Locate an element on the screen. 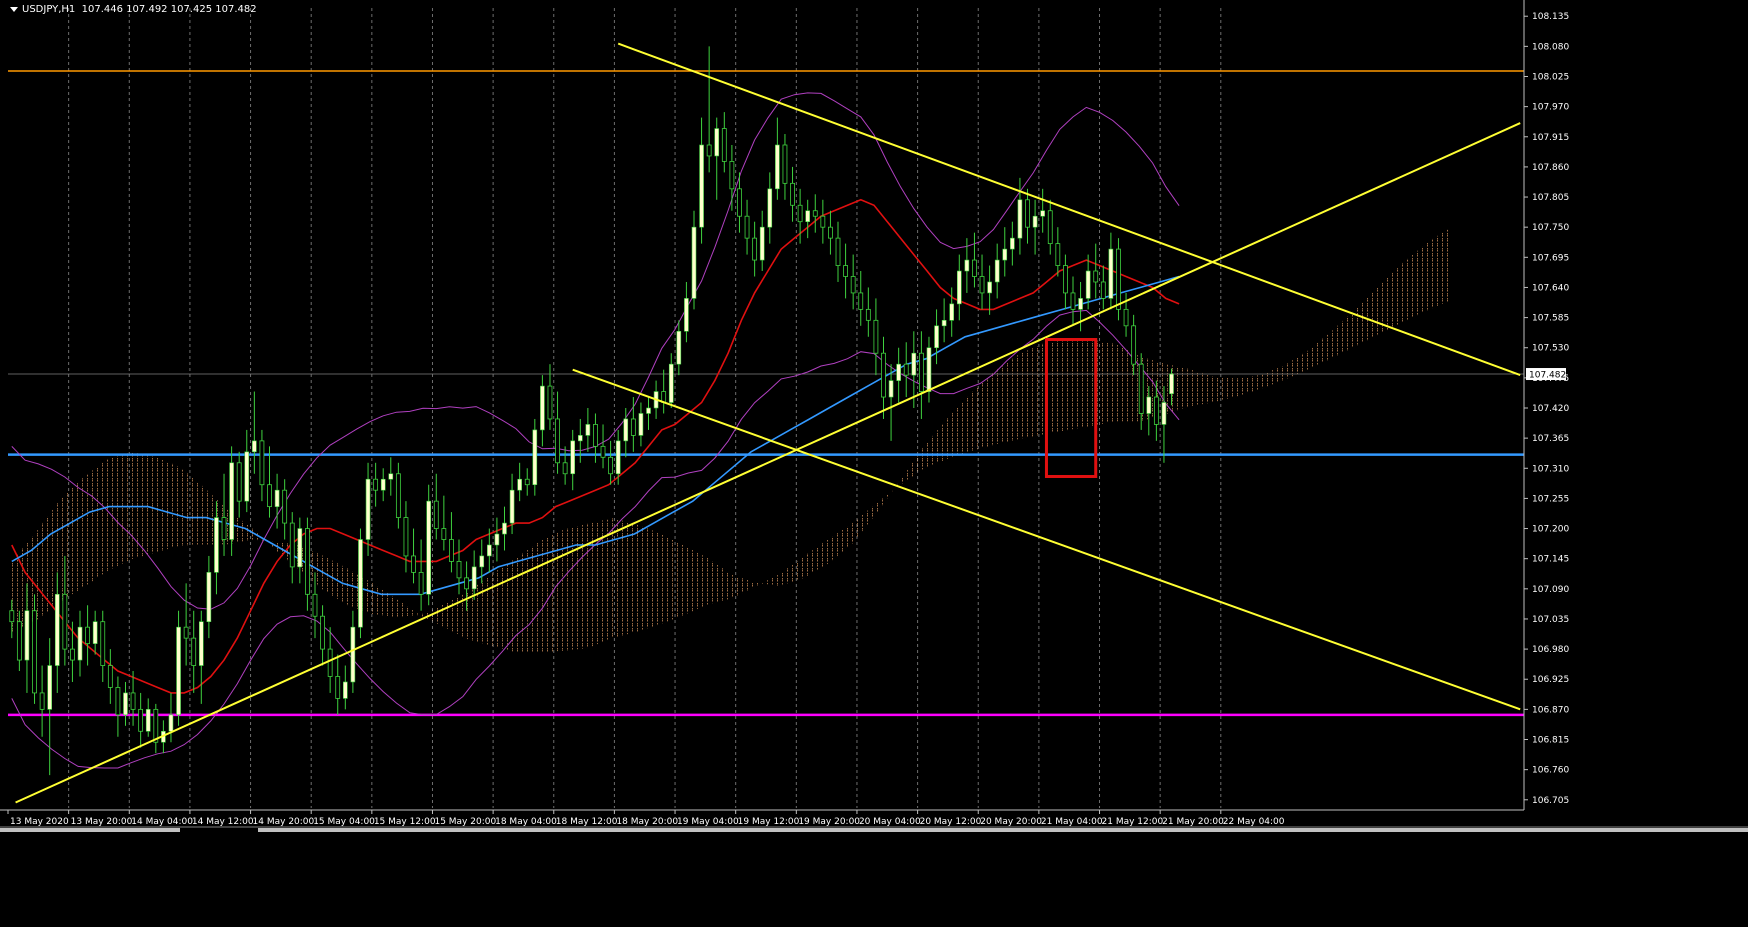 The width and height of the screenshot is (1748, 927). ohlc-values: 107.446 107.492 107.425 107.482 is located at coordinates (169, 9).